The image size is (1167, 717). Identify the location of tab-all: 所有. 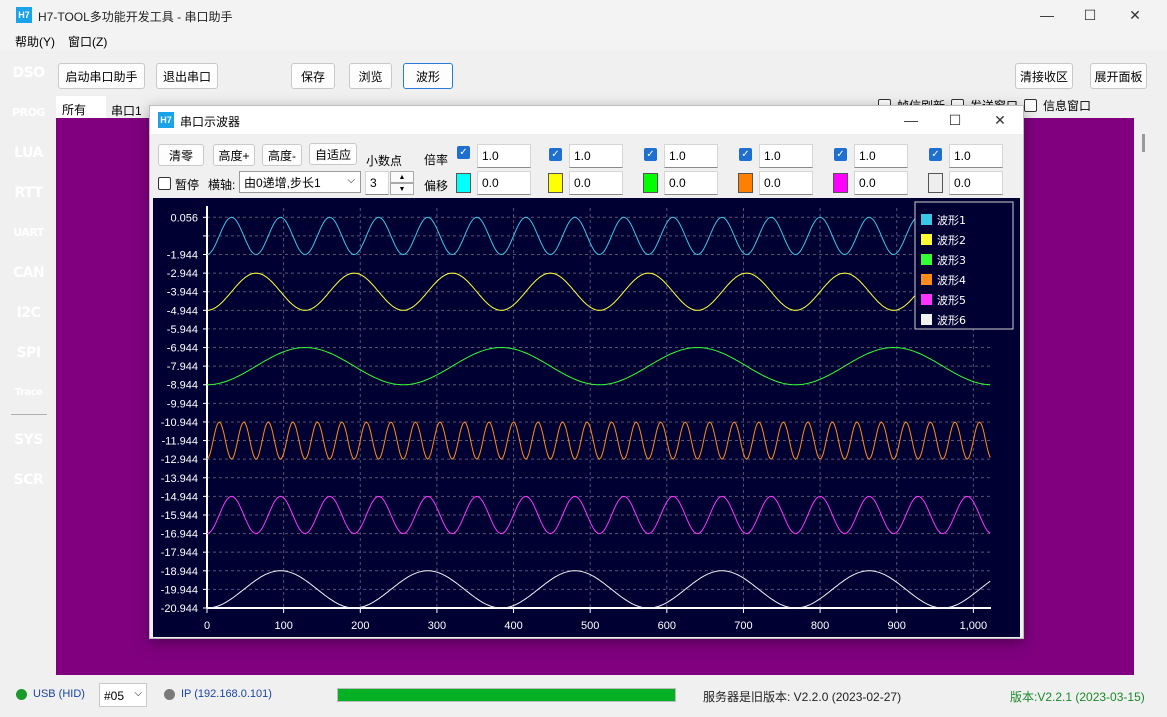
(81, 107).